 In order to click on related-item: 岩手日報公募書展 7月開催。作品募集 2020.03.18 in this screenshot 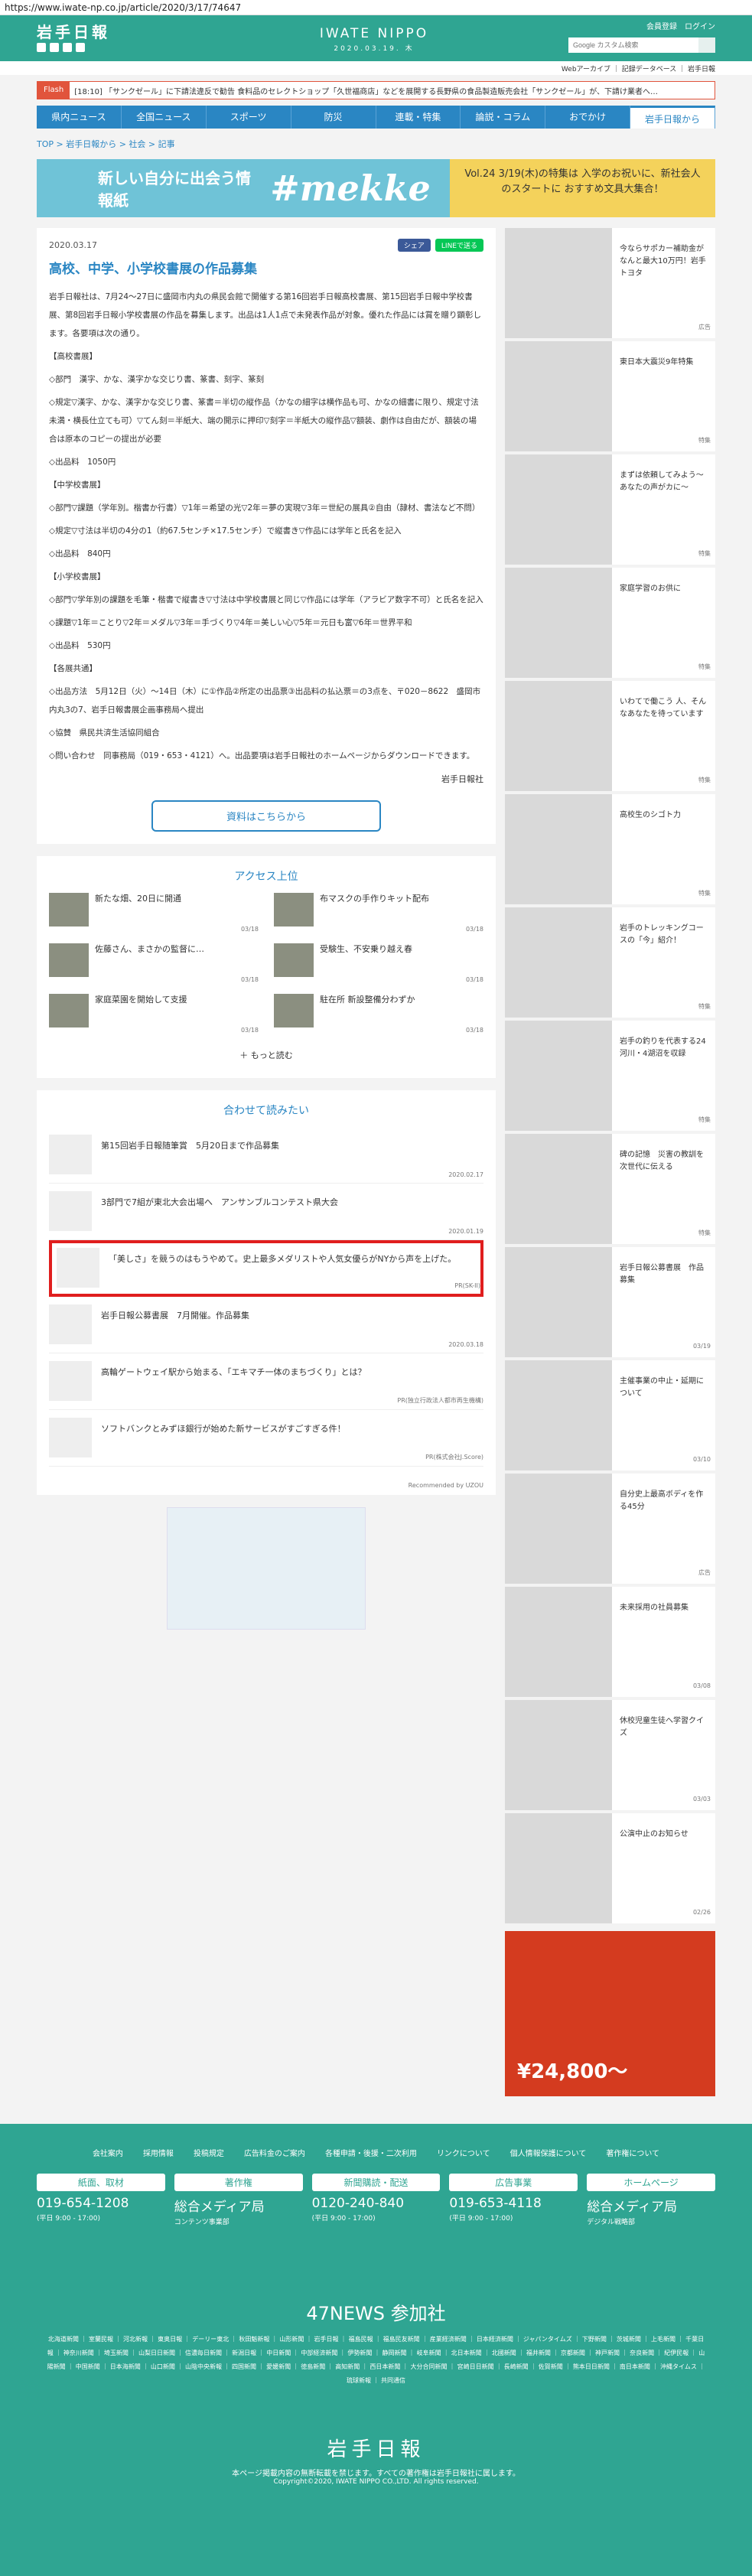, I will do `click(266, 1325)`.